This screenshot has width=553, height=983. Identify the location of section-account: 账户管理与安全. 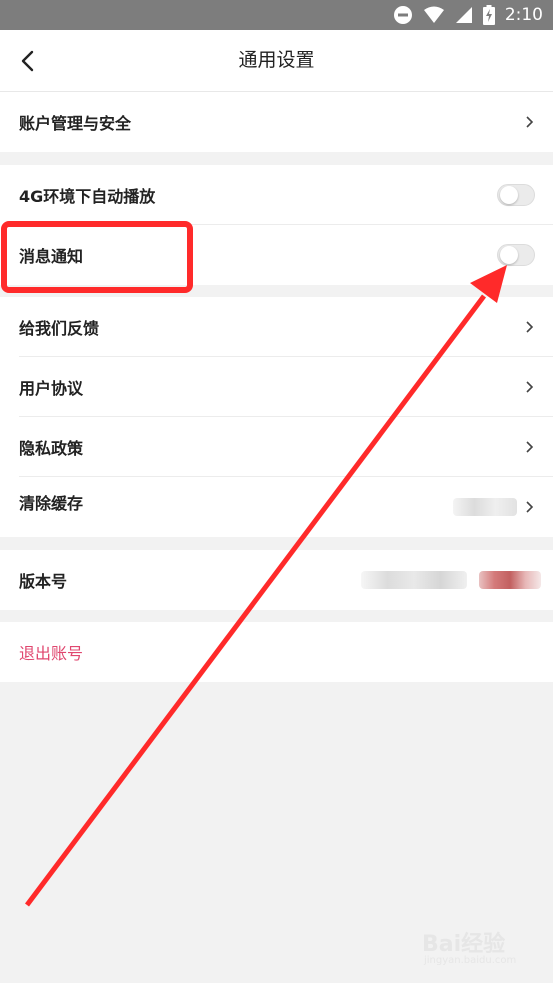
(276, 122).